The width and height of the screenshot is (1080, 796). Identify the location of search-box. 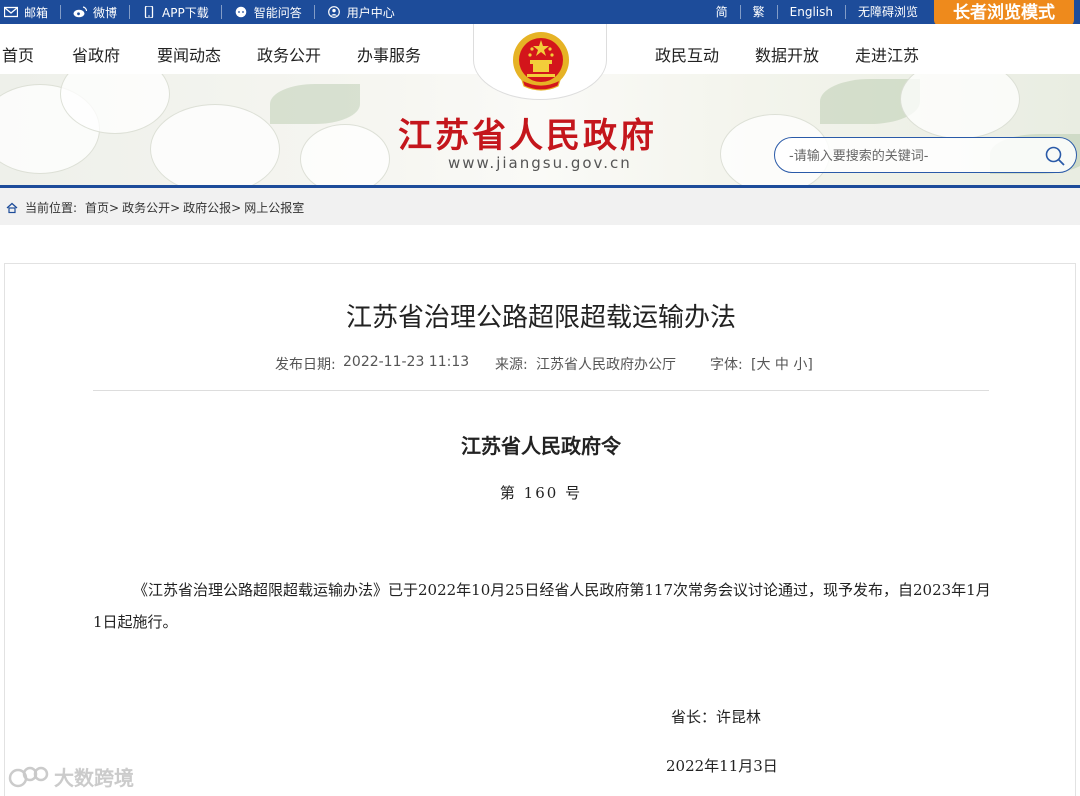
(925, 155).